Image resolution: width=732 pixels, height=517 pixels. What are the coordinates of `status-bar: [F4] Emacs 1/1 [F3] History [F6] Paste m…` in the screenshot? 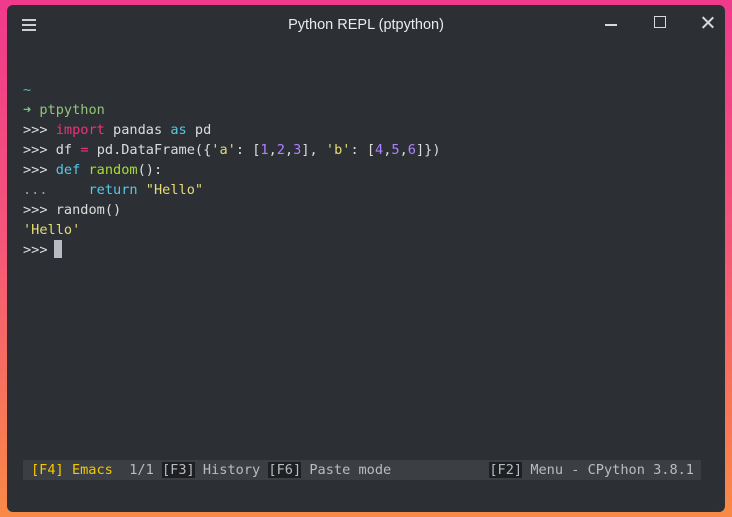 It's located at (362, 470).